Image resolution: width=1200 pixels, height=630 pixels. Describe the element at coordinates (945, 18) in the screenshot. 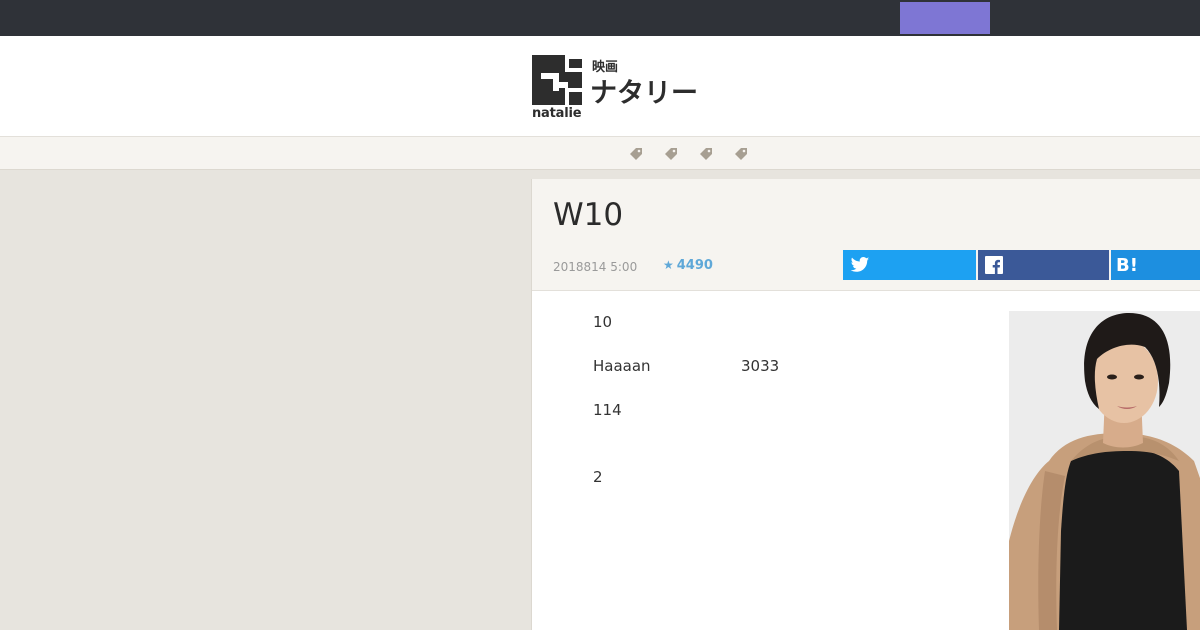

I see `top-bar-button` at that location.